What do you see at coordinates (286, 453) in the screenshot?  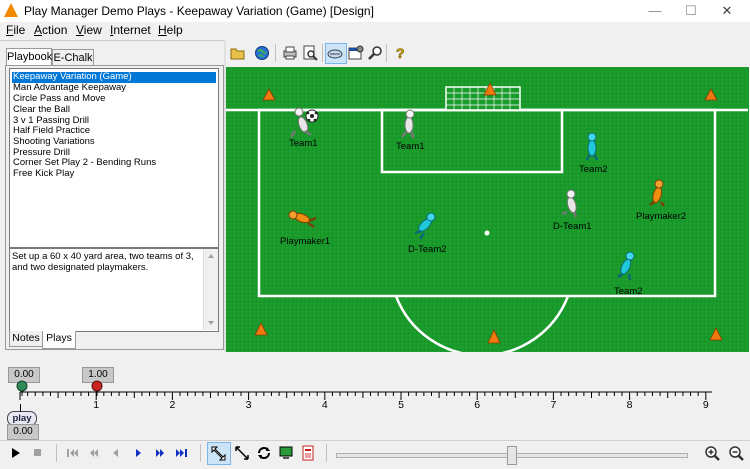 I see `monitor-icon` at bounding box center [286, 453].